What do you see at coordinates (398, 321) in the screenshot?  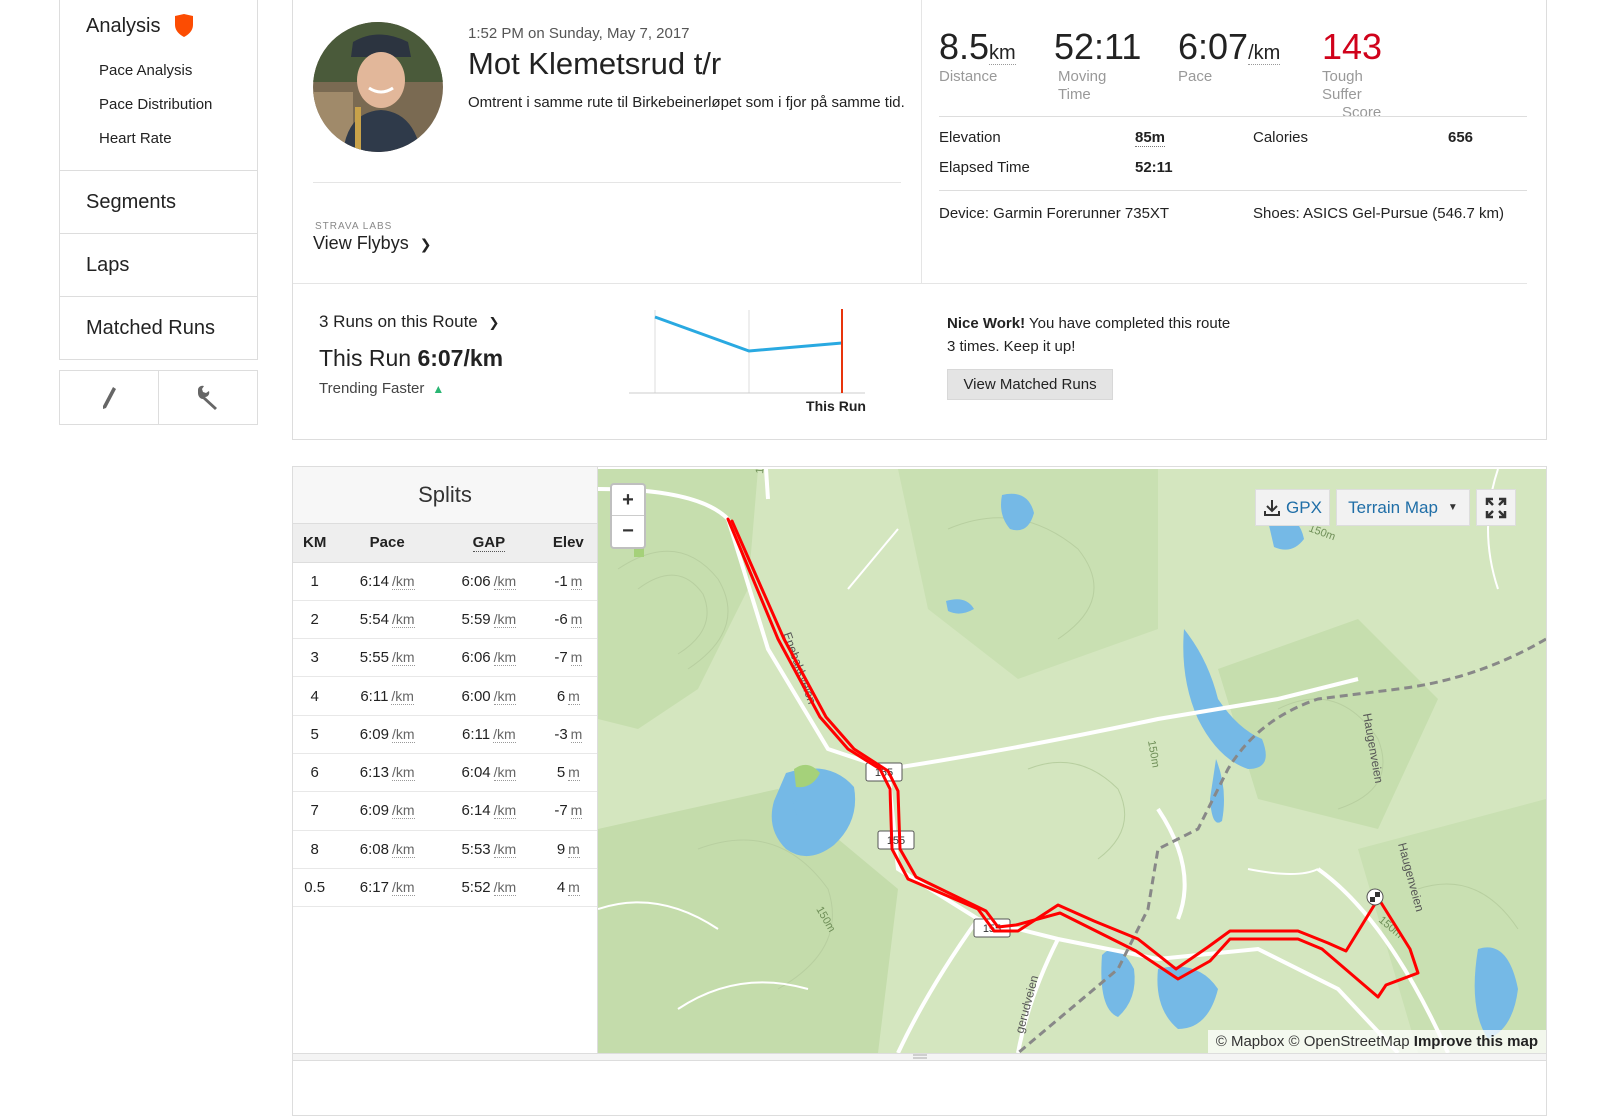 I see `runs-on-route-label: 3 Runs on this Route` at bounding box center [398, 321].